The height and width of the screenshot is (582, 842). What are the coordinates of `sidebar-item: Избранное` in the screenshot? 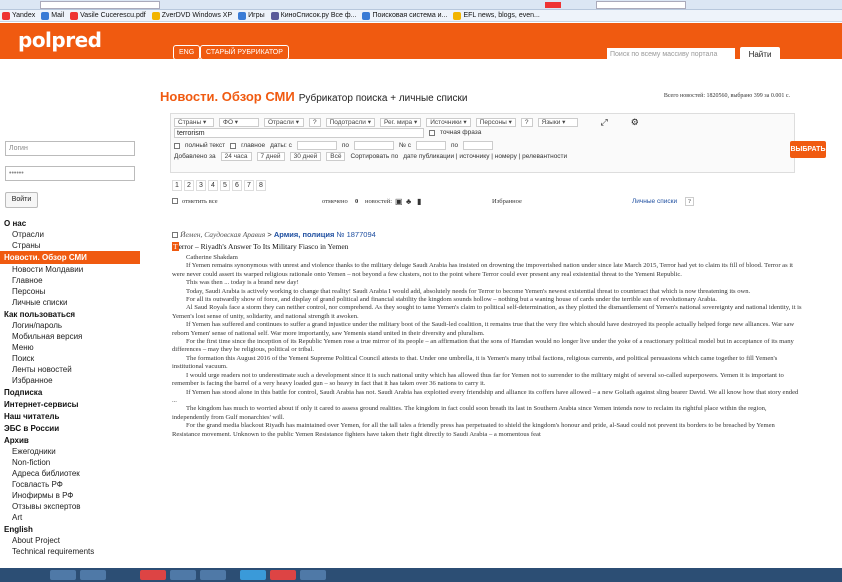 It's located at (70, 380).